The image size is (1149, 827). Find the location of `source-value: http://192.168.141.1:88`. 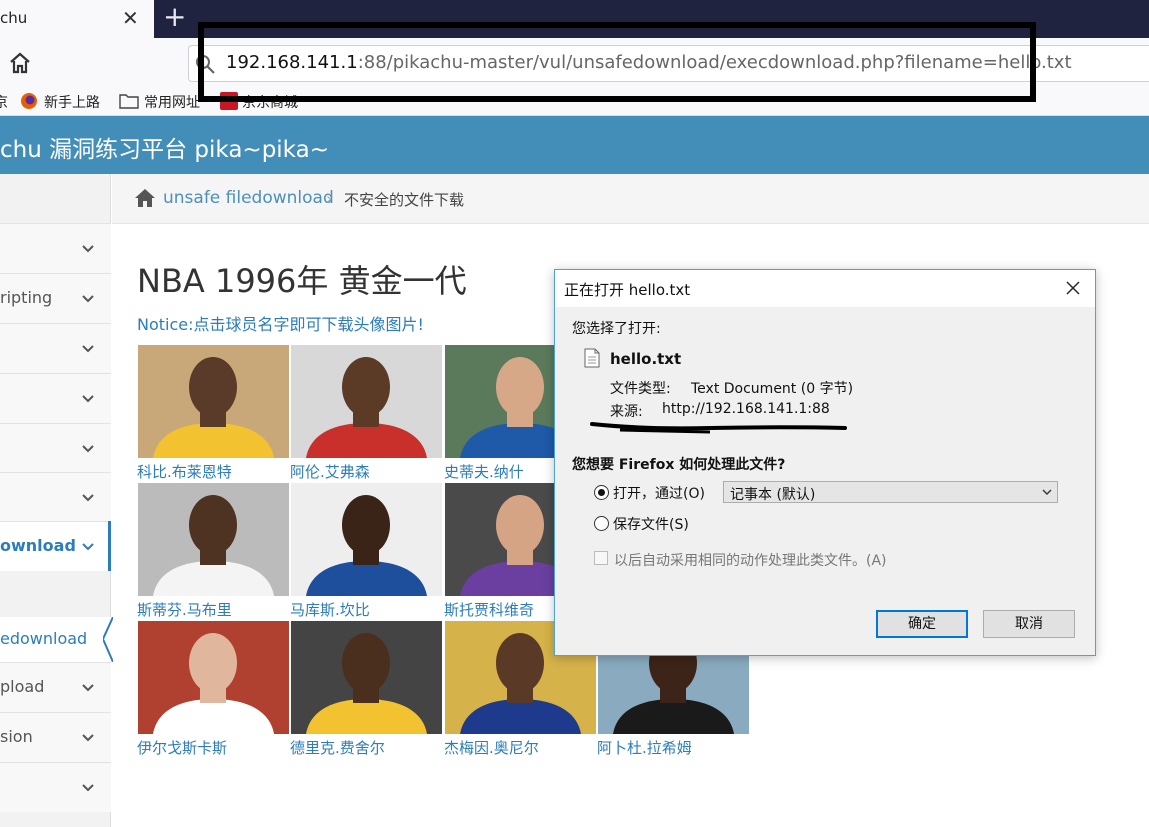

source-value: http://192.168.141.1:88 is located at coordinates (746, 409).